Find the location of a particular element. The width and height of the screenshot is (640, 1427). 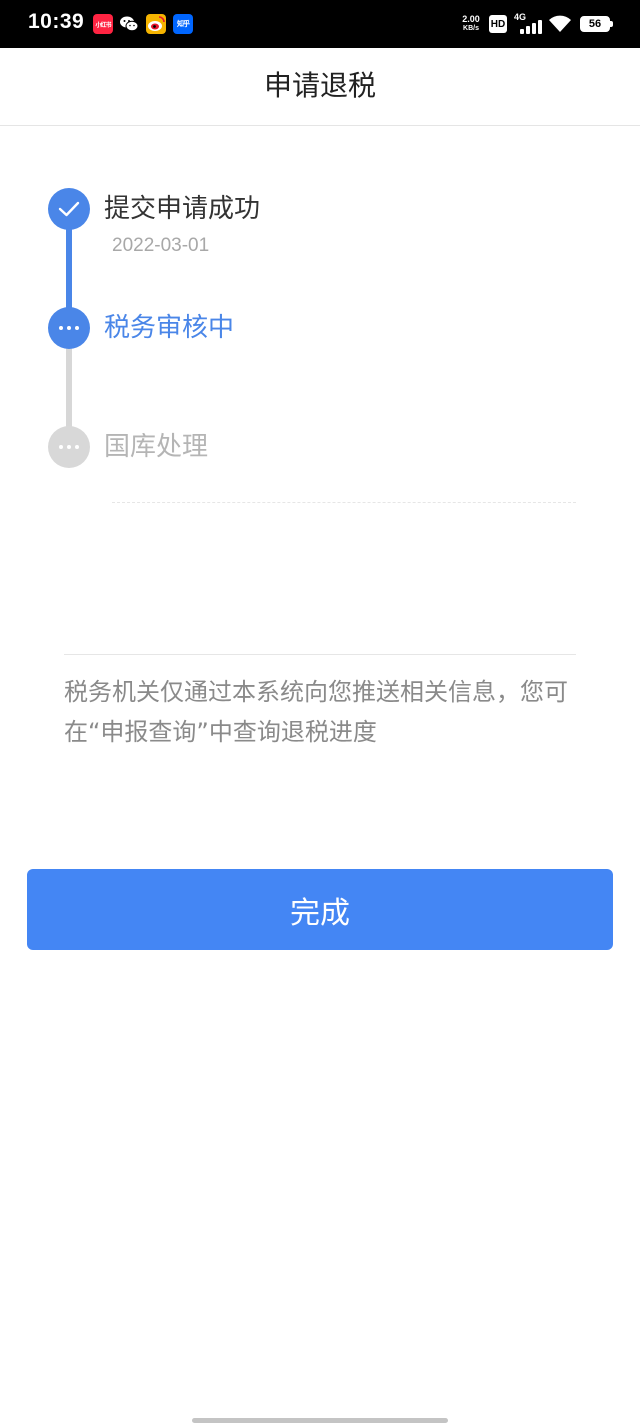

zhihu-label: 知乎 is located at coordinates (183, 24).